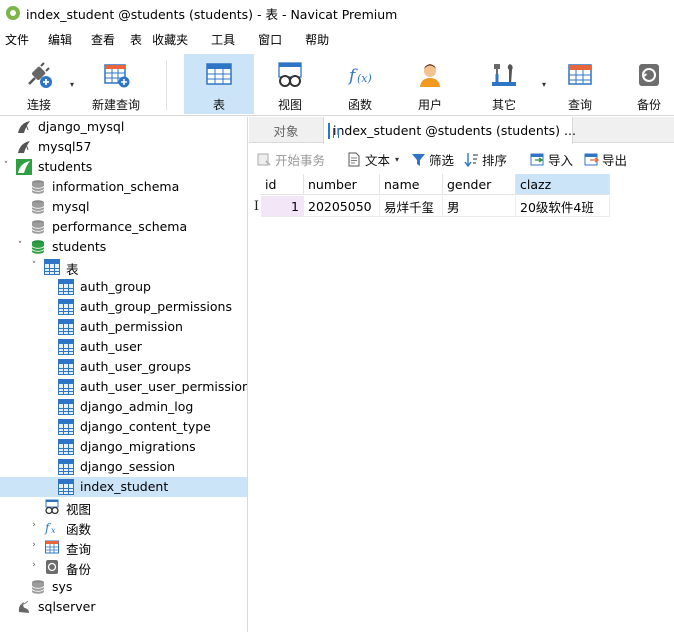 The image size is (674, 632). What do you see at coordinates (123, 507) in the screenshot?
I see `tree-node-views: 视图` at bounding box center [123, 507].